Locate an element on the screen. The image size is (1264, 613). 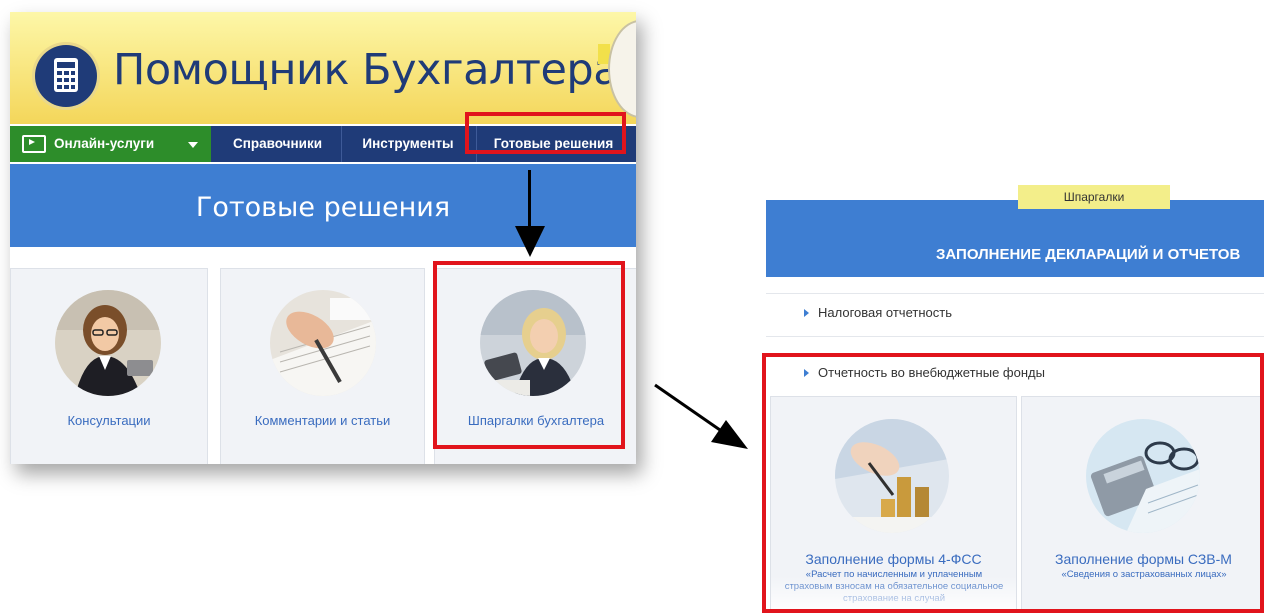
monitor-icon is located at coordinates (34, 144).